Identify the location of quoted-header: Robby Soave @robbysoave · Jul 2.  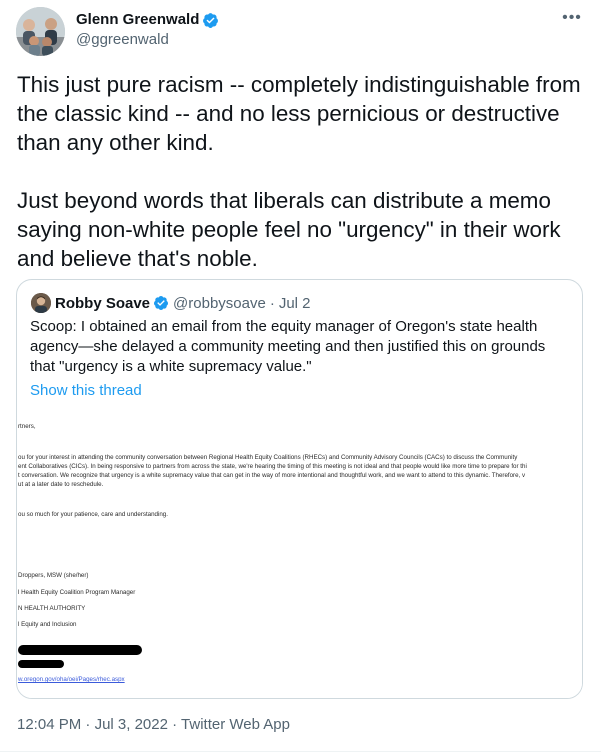
(183, 303).